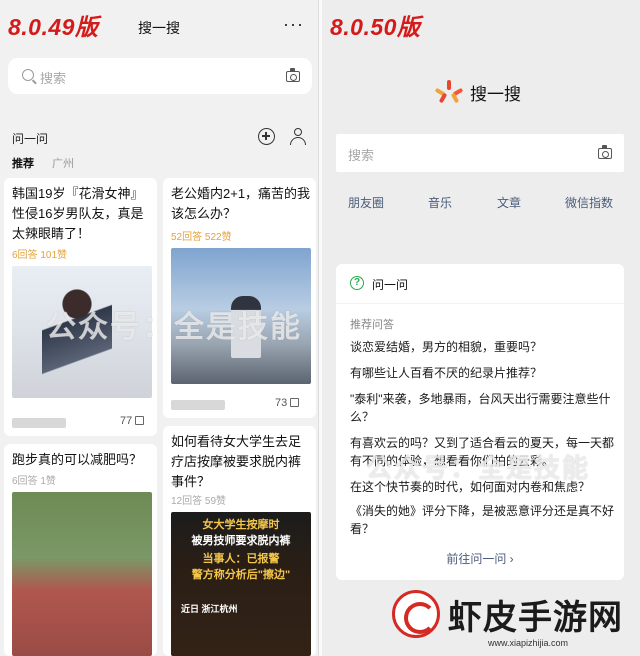 This screenshot has height=656, width=640. Describe the element at coordinates (266, 136) in the screenshot. I see `add-question-icon` at that location.